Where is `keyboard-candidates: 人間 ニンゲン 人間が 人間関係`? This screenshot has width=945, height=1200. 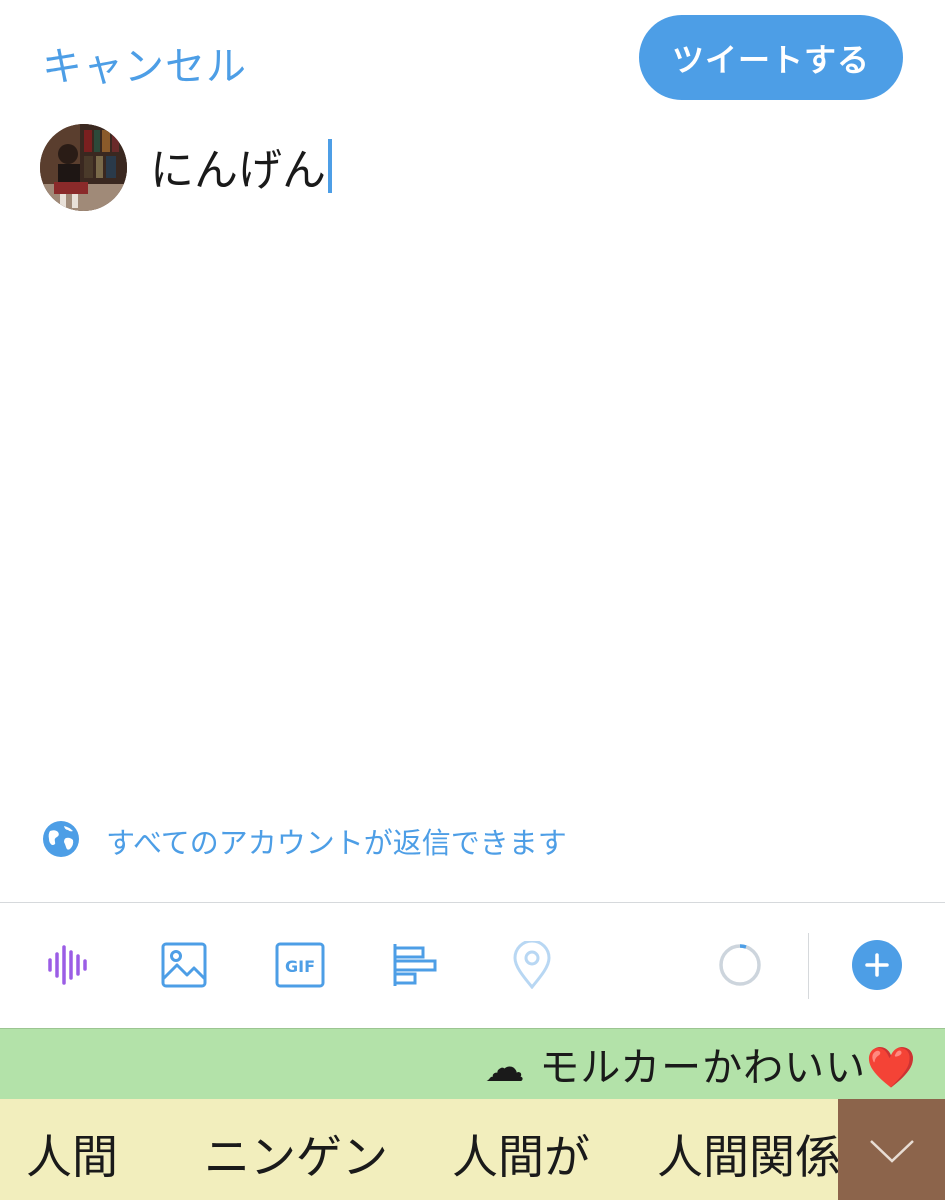
keyboard-candidates: 人間 ニンゲン 人間が 人間関係 is located at coordinates (472, 1149).